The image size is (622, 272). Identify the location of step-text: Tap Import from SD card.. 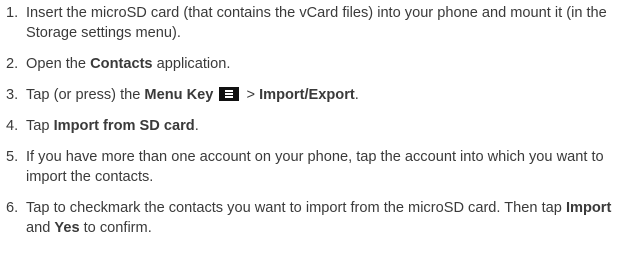
(324, 126).